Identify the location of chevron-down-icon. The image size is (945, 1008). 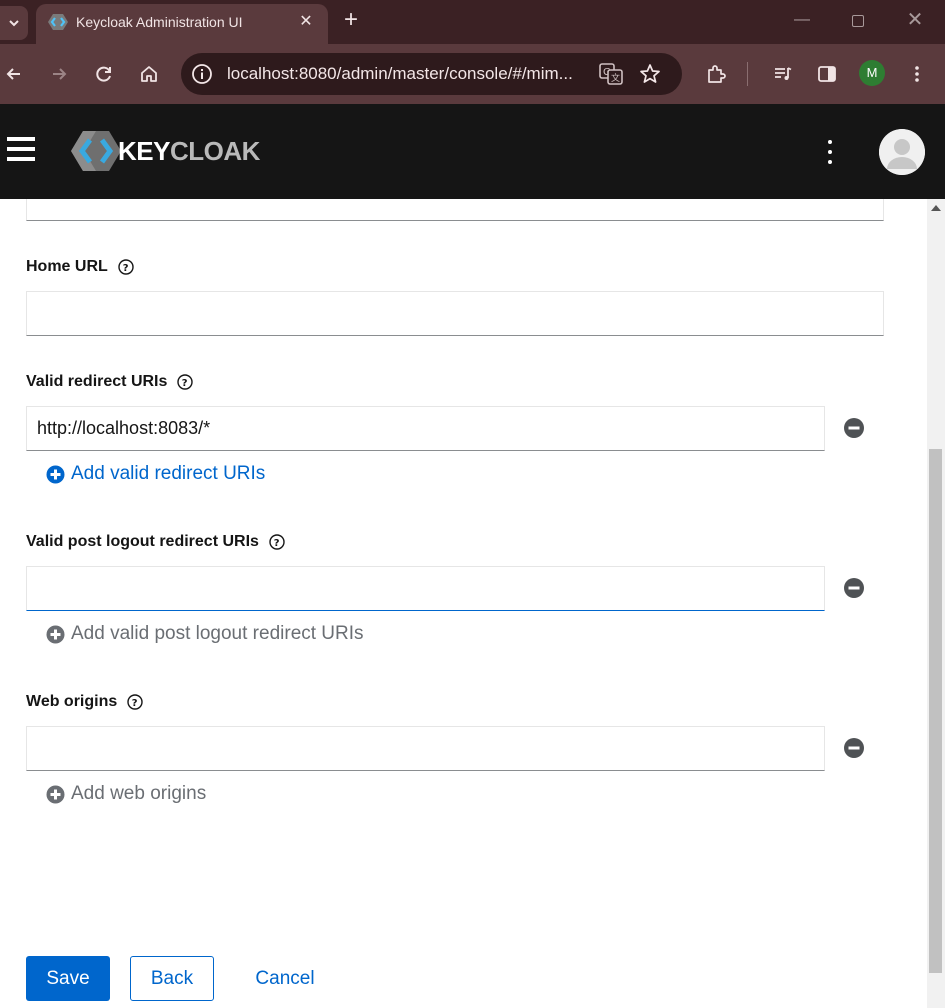
(14, 23).